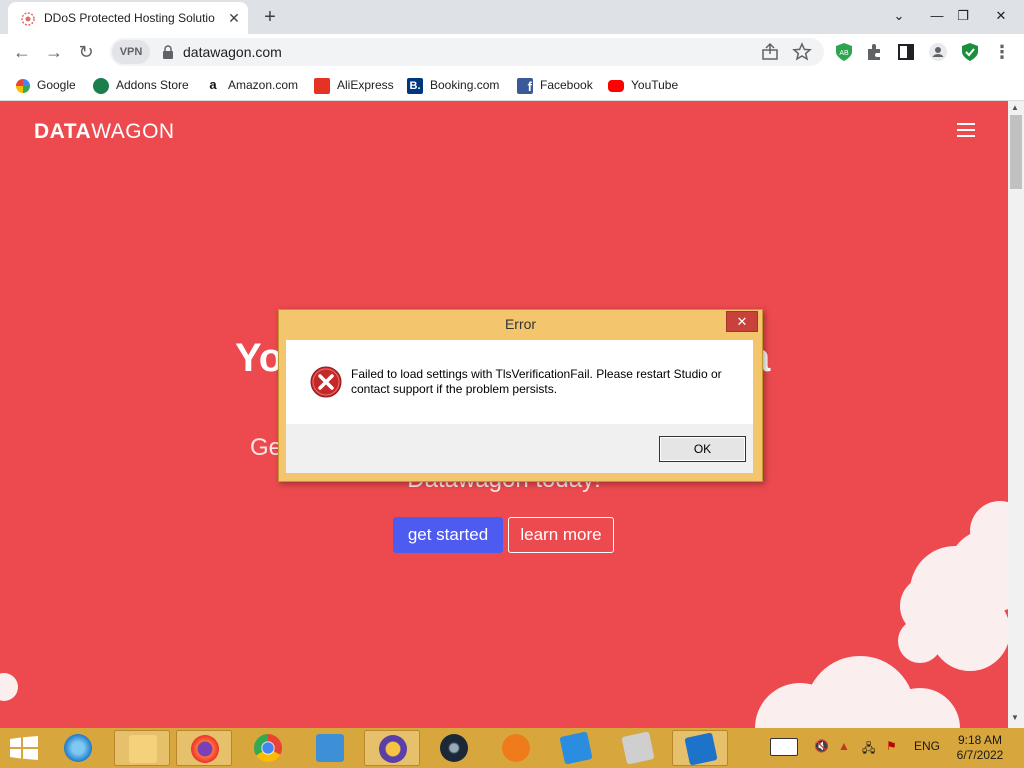 The height and width of the screenshot is (768, 1024). I want to click on learn-more-button: learn more, so click(561, 535).